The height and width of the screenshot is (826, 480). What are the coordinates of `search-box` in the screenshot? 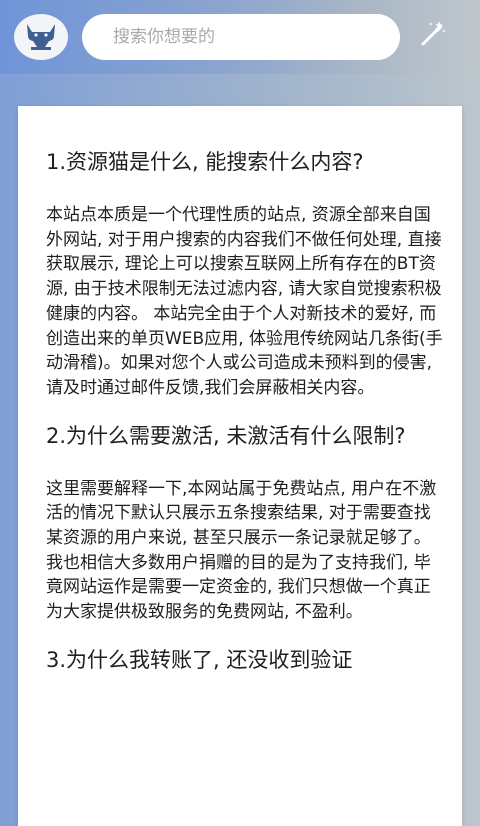 It's located at (241, 37).